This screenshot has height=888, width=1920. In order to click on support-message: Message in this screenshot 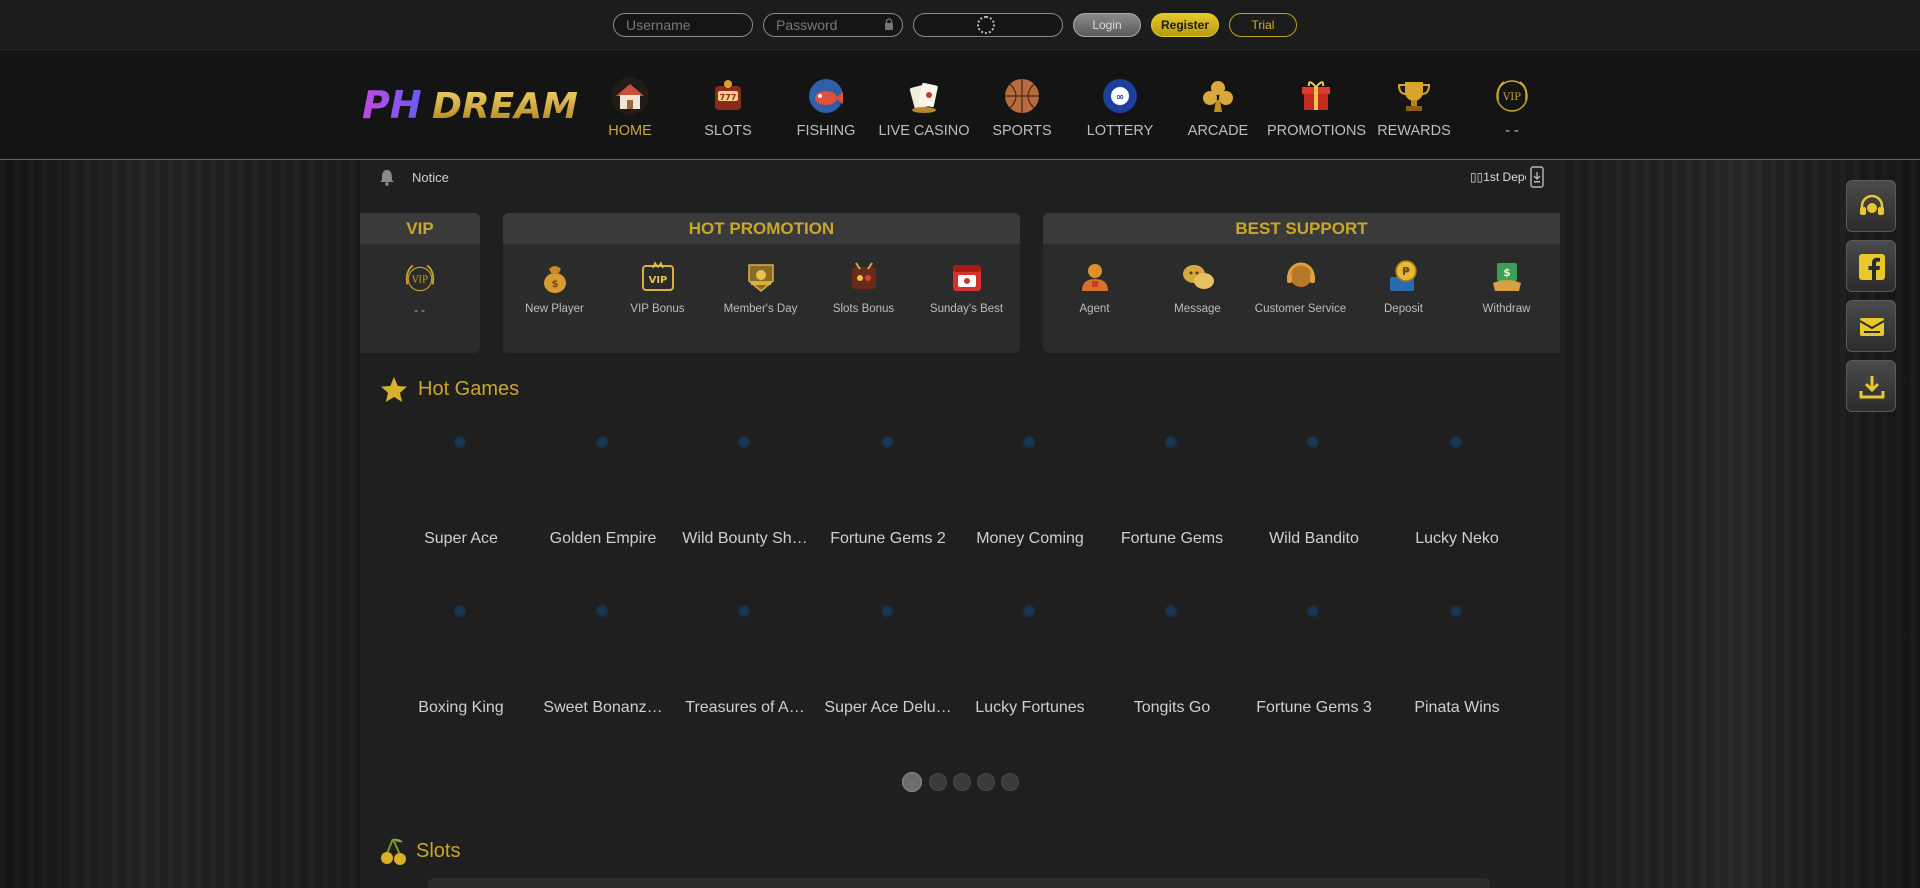, I will do `click(1197, 287)`.